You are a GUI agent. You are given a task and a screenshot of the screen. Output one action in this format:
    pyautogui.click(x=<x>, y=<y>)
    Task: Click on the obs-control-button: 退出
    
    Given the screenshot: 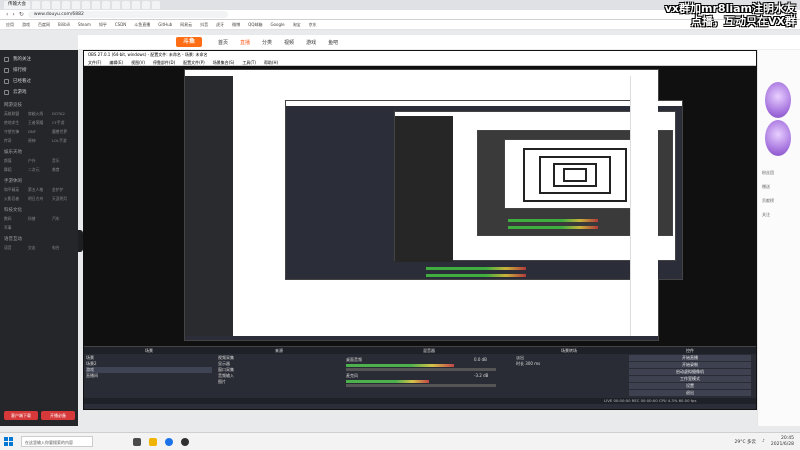 What is the action you would take?
    pyautogui.click(x=690, y=393)
    